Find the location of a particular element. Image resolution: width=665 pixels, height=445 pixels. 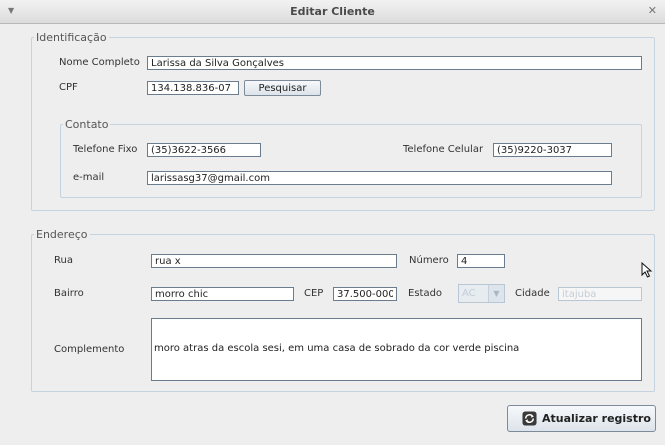

cidade-label: Cidade is located at coordinates (532, 293).